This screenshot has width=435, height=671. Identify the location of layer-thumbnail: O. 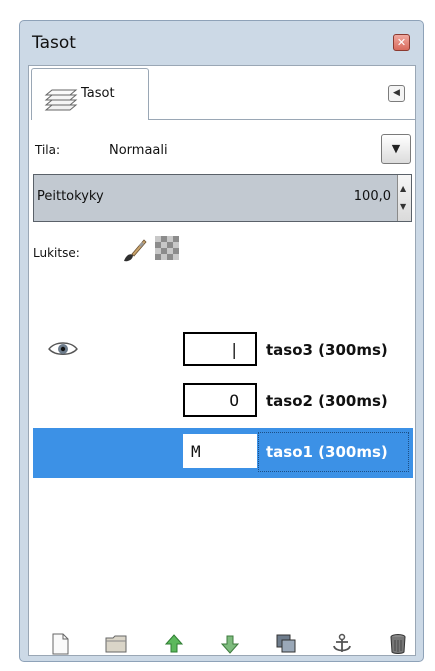
(220, 400).